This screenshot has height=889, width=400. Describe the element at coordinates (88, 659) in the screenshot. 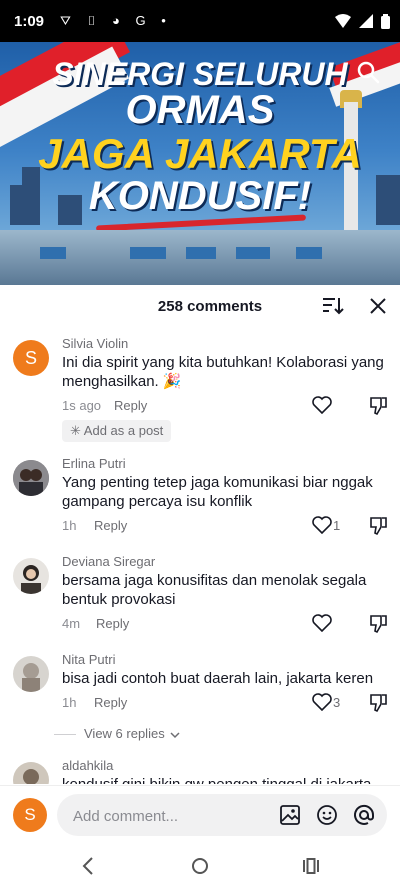

I see `comment-username: Nita Putri` at that location.